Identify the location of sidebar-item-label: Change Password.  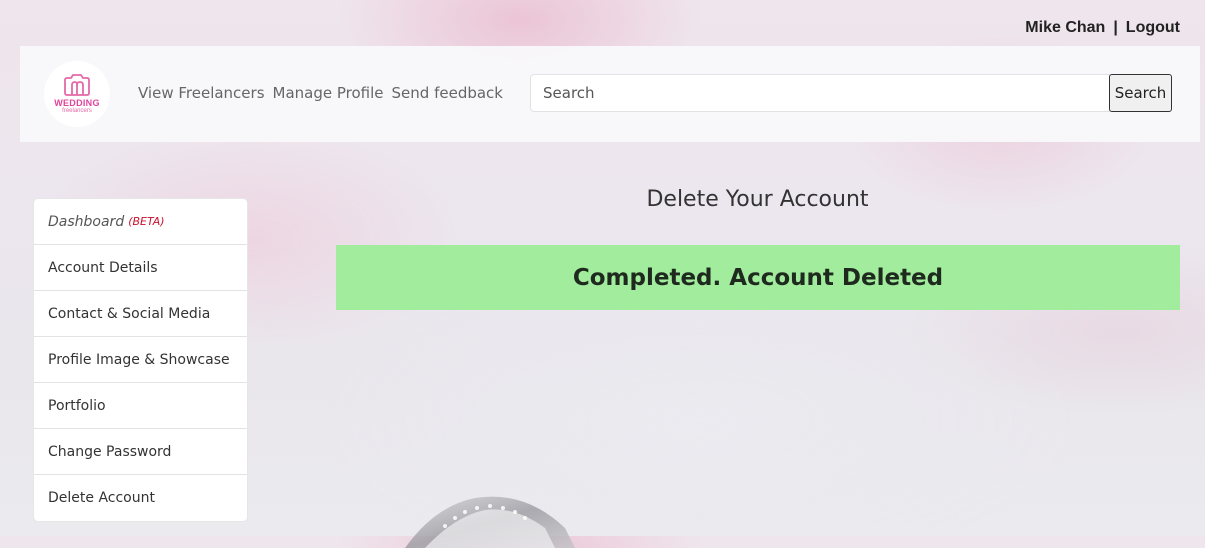
(110, 451).